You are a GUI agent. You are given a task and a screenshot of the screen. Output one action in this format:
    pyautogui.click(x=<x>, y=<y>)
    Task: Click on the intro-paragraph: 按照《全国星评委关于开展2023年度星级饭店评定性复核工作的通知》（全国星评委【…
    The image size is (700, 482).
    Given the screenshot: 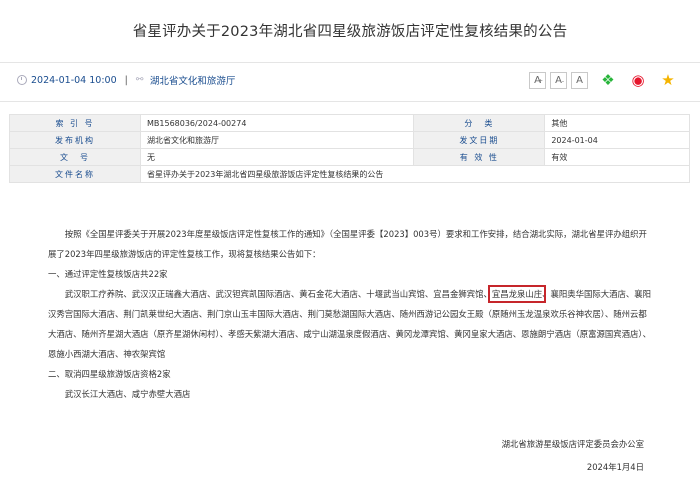 What is the action you would take?
    pyautogui.click(x=347, y=244)
    